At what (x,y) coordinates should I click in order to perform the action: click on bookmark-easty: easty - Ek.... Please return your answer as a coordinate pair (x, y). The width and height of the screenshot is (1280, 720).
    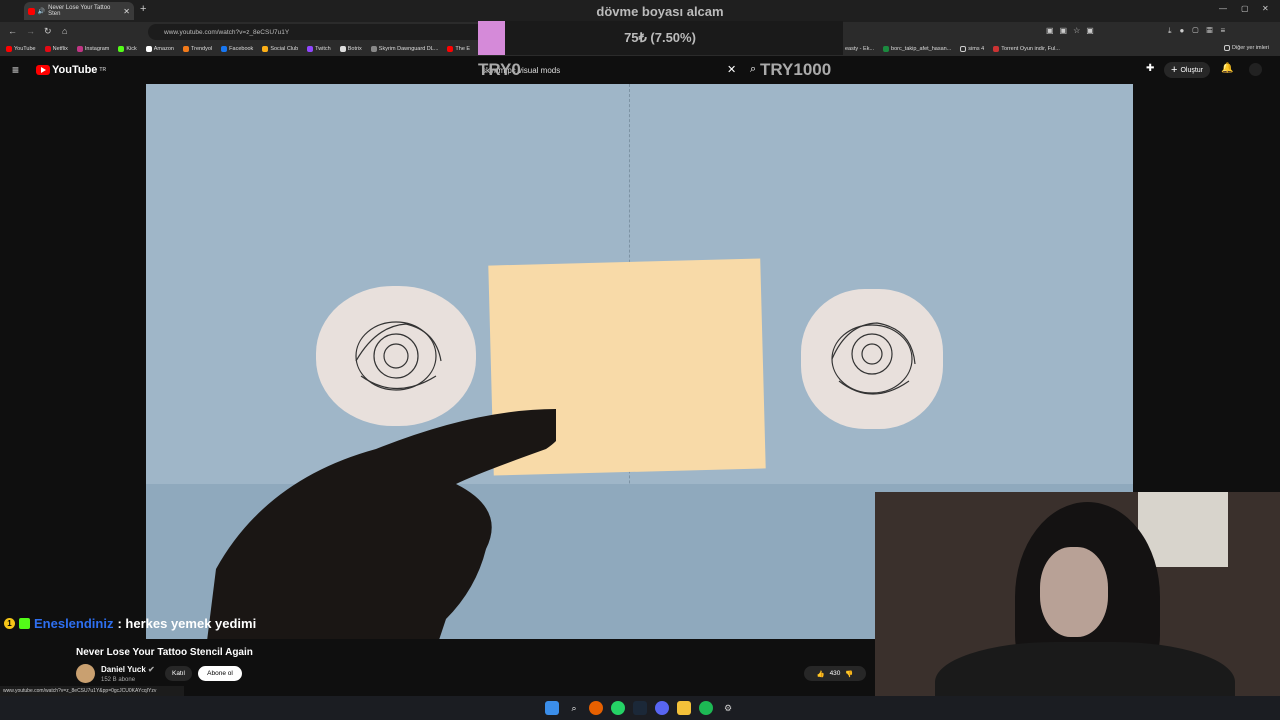
    Looking at the image, I should click on (859, 49).